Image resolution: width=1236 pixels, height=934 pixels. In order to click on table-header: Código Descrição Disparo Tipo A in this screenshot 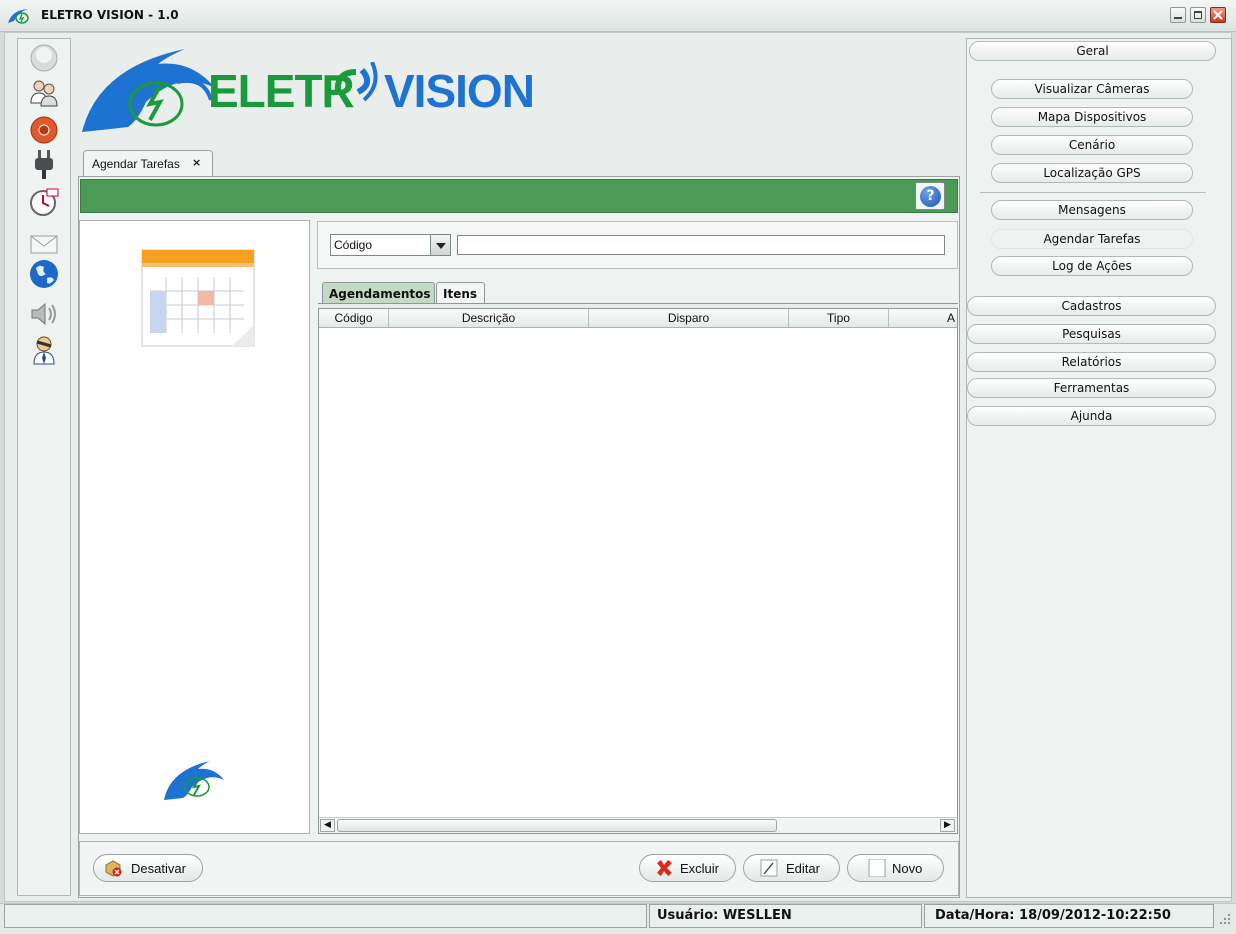, I will do `click(638, 318)`.